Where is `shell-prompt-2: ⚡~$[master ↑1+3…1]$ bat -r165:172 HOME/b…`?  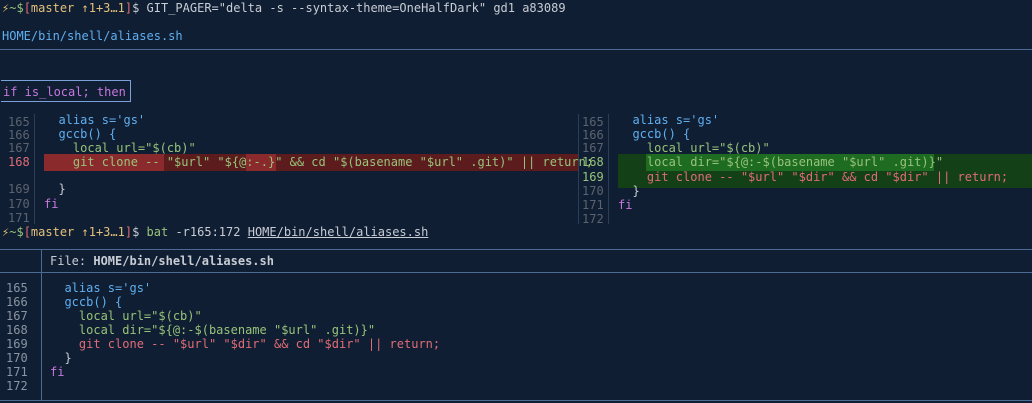 shell-prompt-2: ⚡~$[master ↑1+3…1]$ bat -r165:172 HOME/b… is located at coordinates (215, 232).